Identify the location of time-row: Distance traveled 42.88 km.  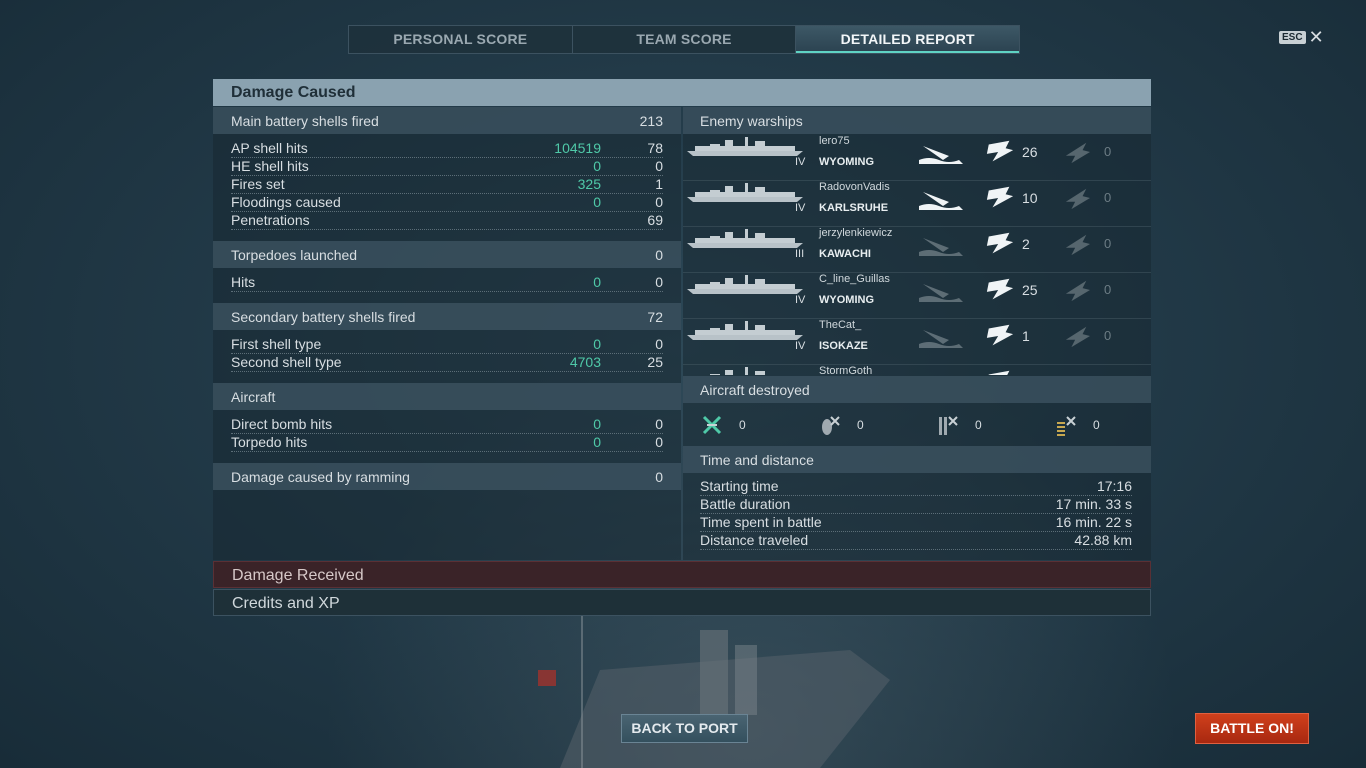
(916, 540).